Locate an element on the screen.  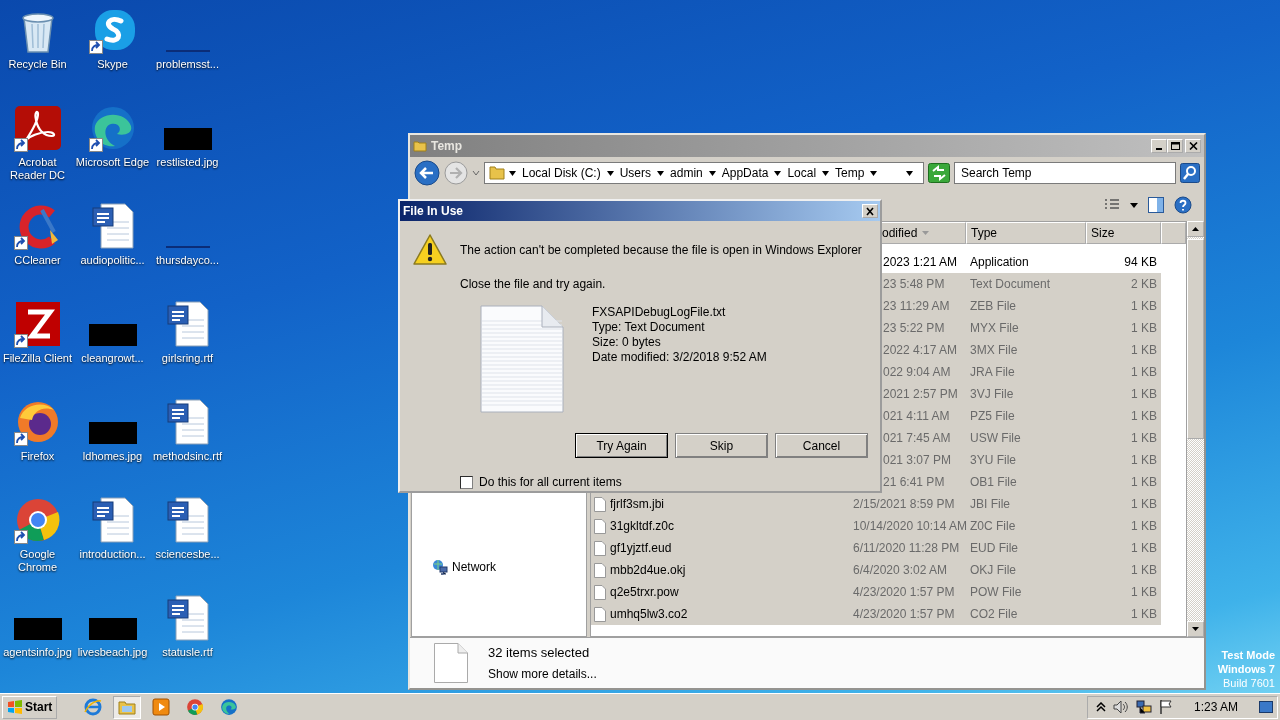
date-cell-text: 2/15/2021 8:59 PM is located at coordinates (904, 504).